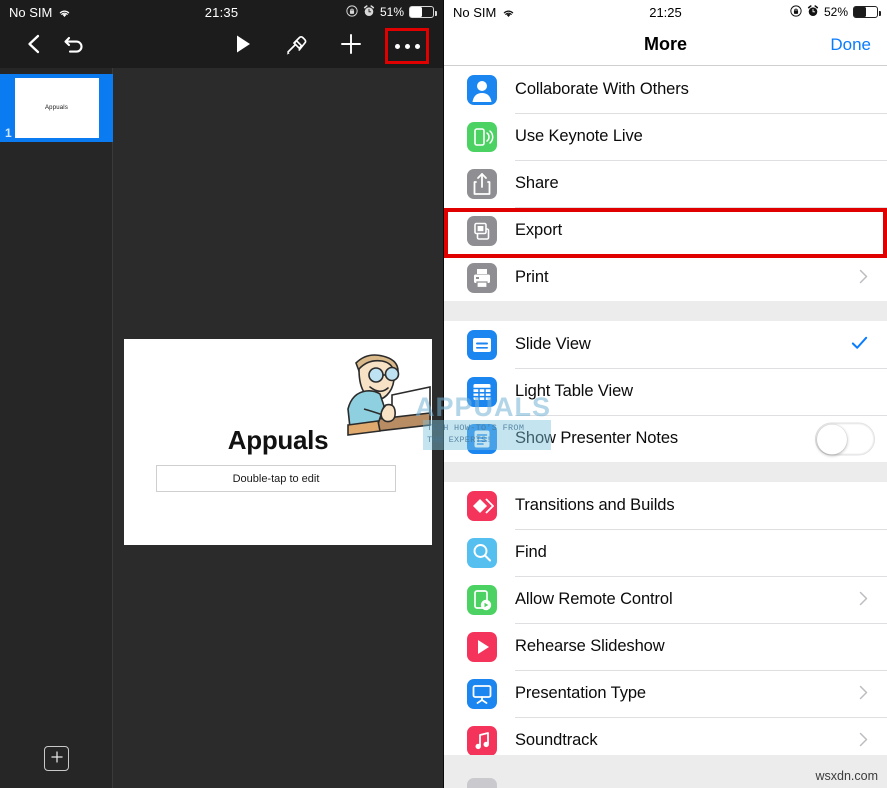  What do you see at coordinates (665, 136) in the screenshot?
I see `menu-item-use-keynote-live: Use Keynote Live` at bounding box center [665, 136].